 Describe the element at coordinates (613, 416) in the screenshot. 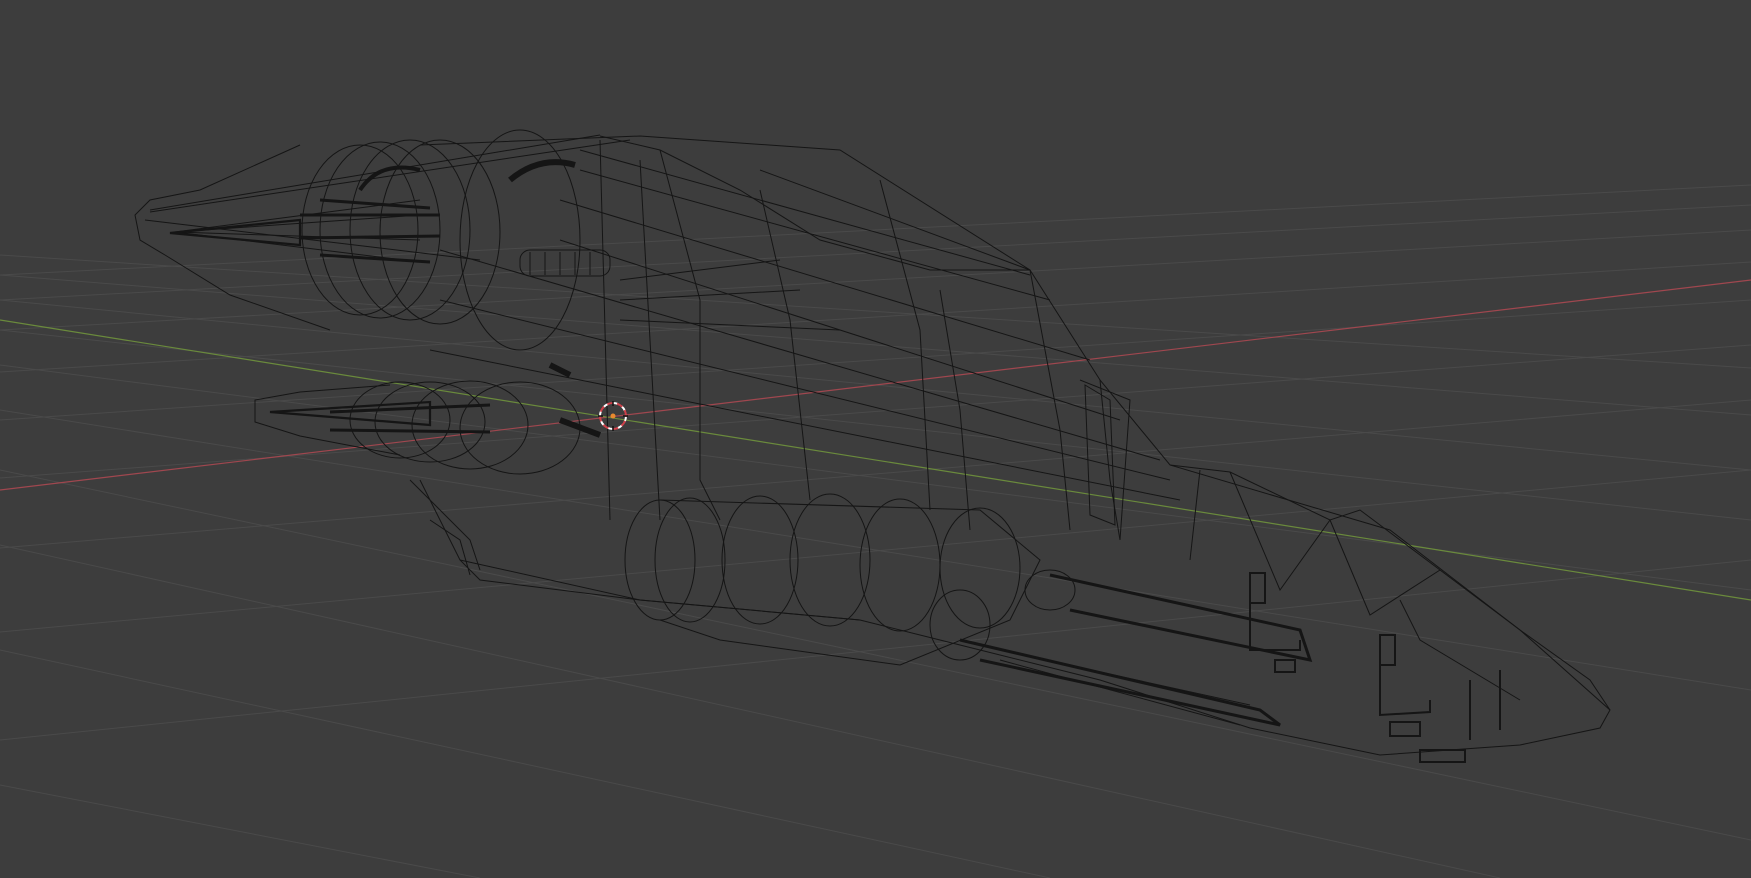

I see `3d-cursor-icon` at that location.